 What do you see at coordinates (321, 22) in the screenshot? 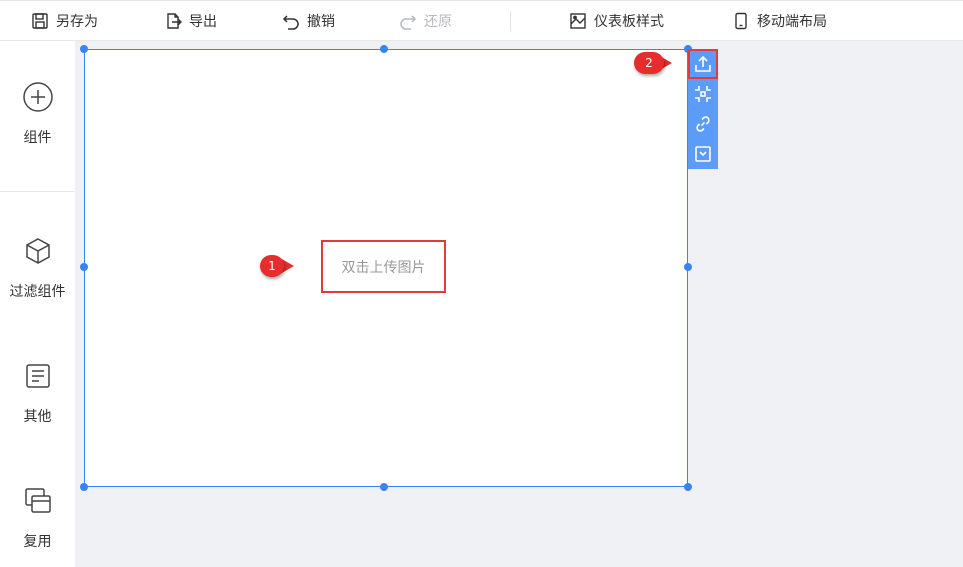
I see `undo-label: 撤销` at bounding box center [321, 22].